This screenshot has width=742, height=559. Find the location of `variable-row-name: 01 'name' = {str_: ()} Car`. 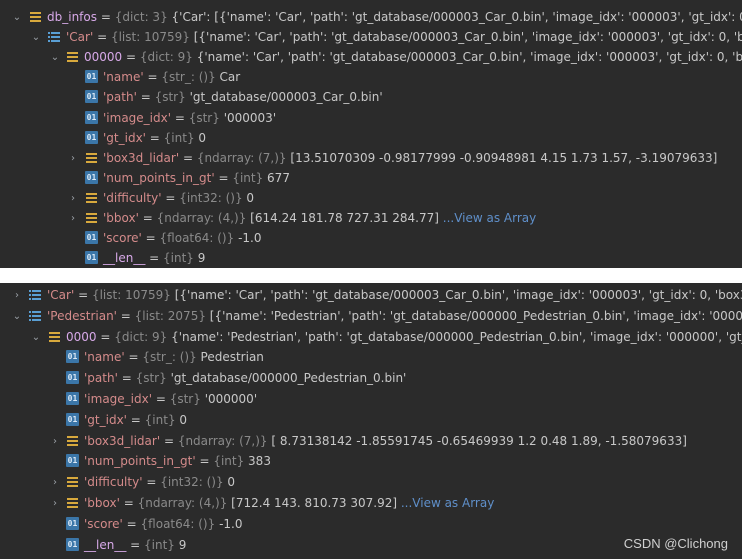

variable-row-name: 01 'name' = {str_: ()} Car is located at coordinates (371, 77).